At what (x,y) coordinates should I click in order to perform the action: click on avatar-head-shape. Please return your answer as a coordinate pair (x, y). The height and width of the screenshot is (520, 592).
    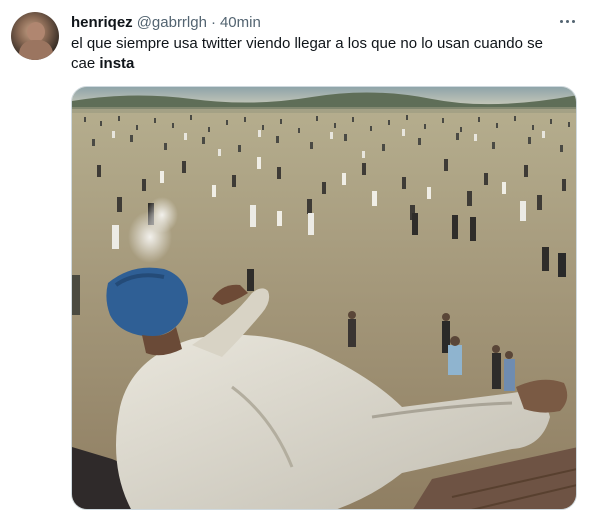
    Looking at the image, I should click on (36, 32).